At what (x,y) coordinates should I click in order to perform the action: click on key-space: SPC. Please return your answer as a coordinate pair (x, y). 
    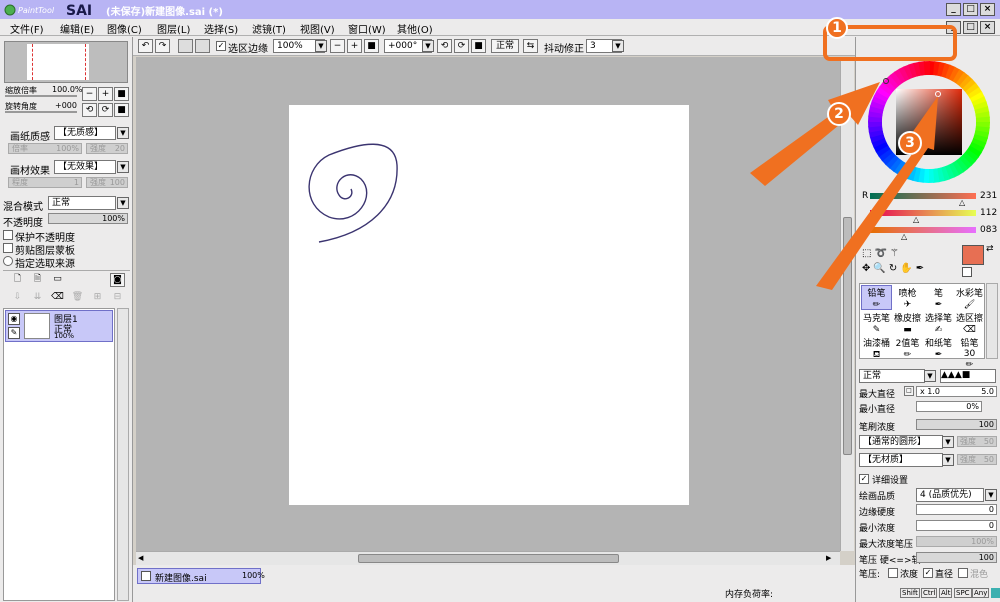
    Looking at the image, I should click on (963, 593).